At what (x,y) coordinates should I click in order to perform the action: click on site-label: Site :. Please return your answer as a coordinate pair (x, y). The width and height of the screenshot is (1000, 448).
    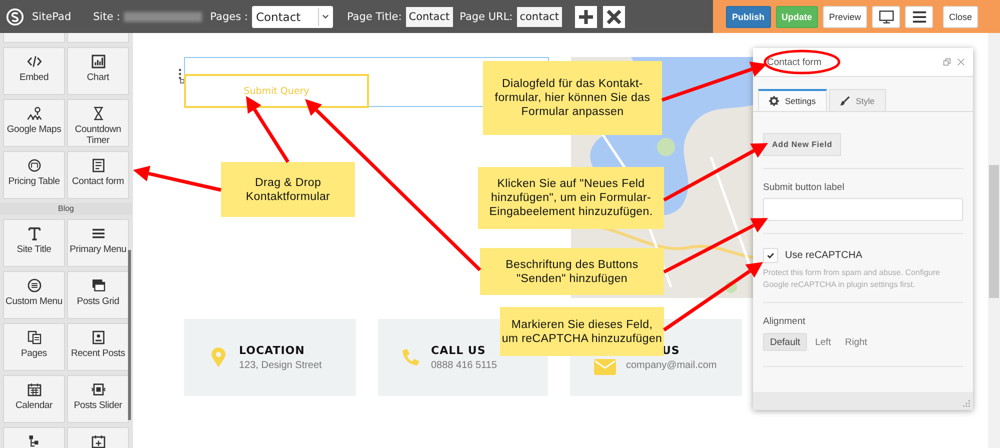
    Looking at the image, I should click on (106, 16).